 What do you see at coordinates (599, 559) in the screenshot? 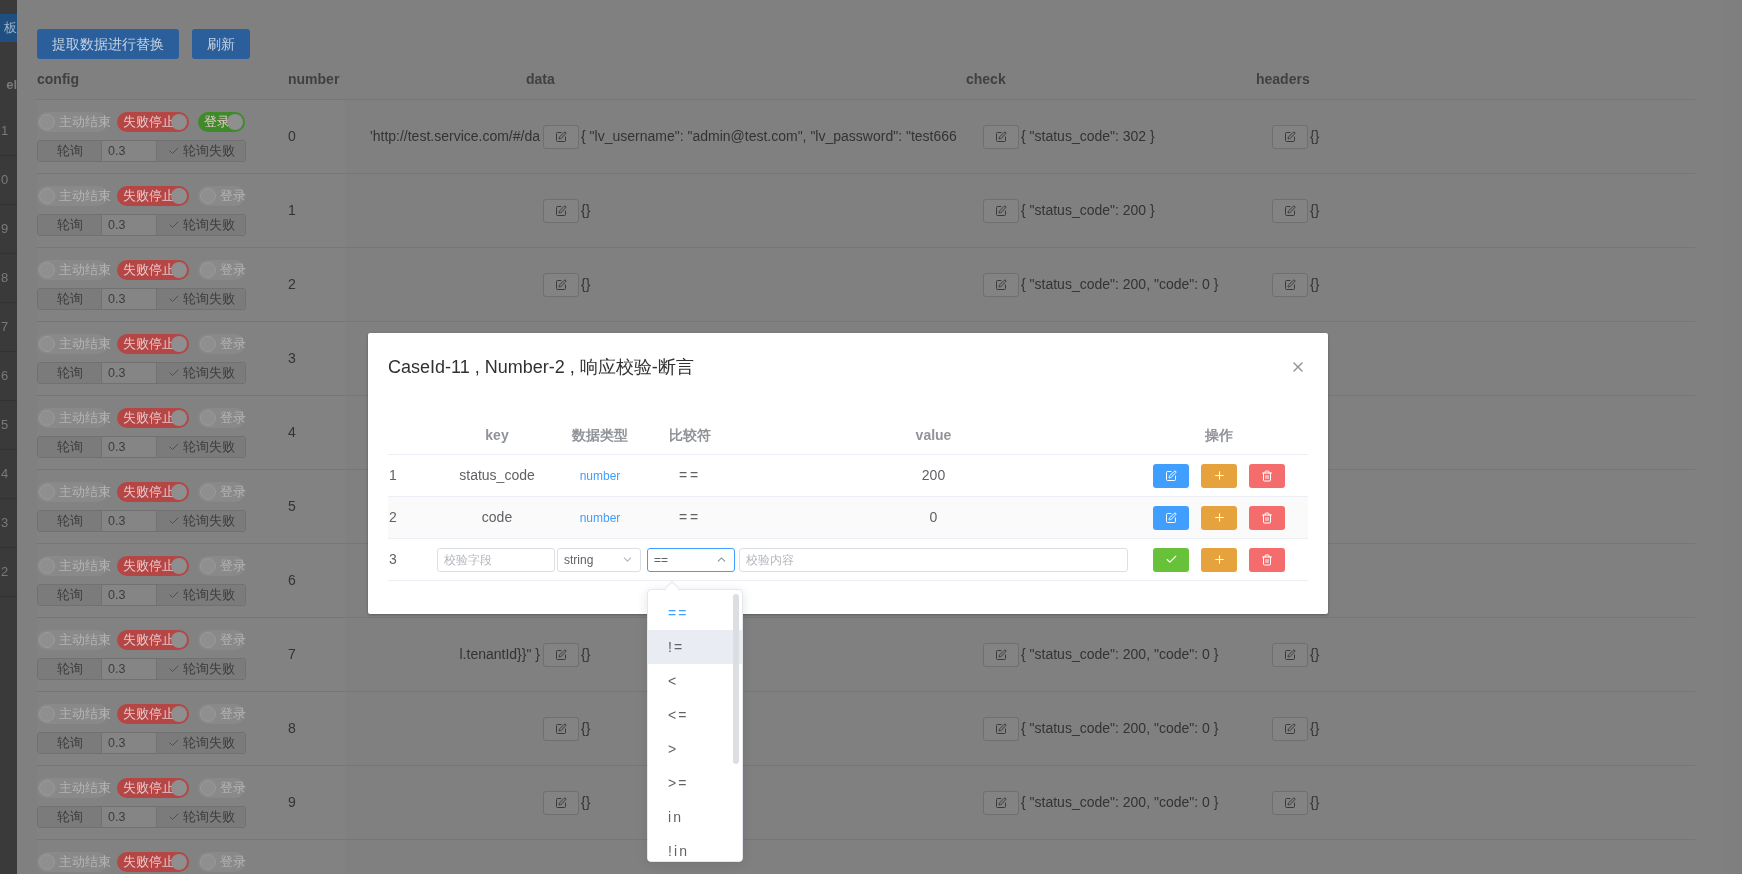
I see `type-select: string` at bounding box center [599, 559].